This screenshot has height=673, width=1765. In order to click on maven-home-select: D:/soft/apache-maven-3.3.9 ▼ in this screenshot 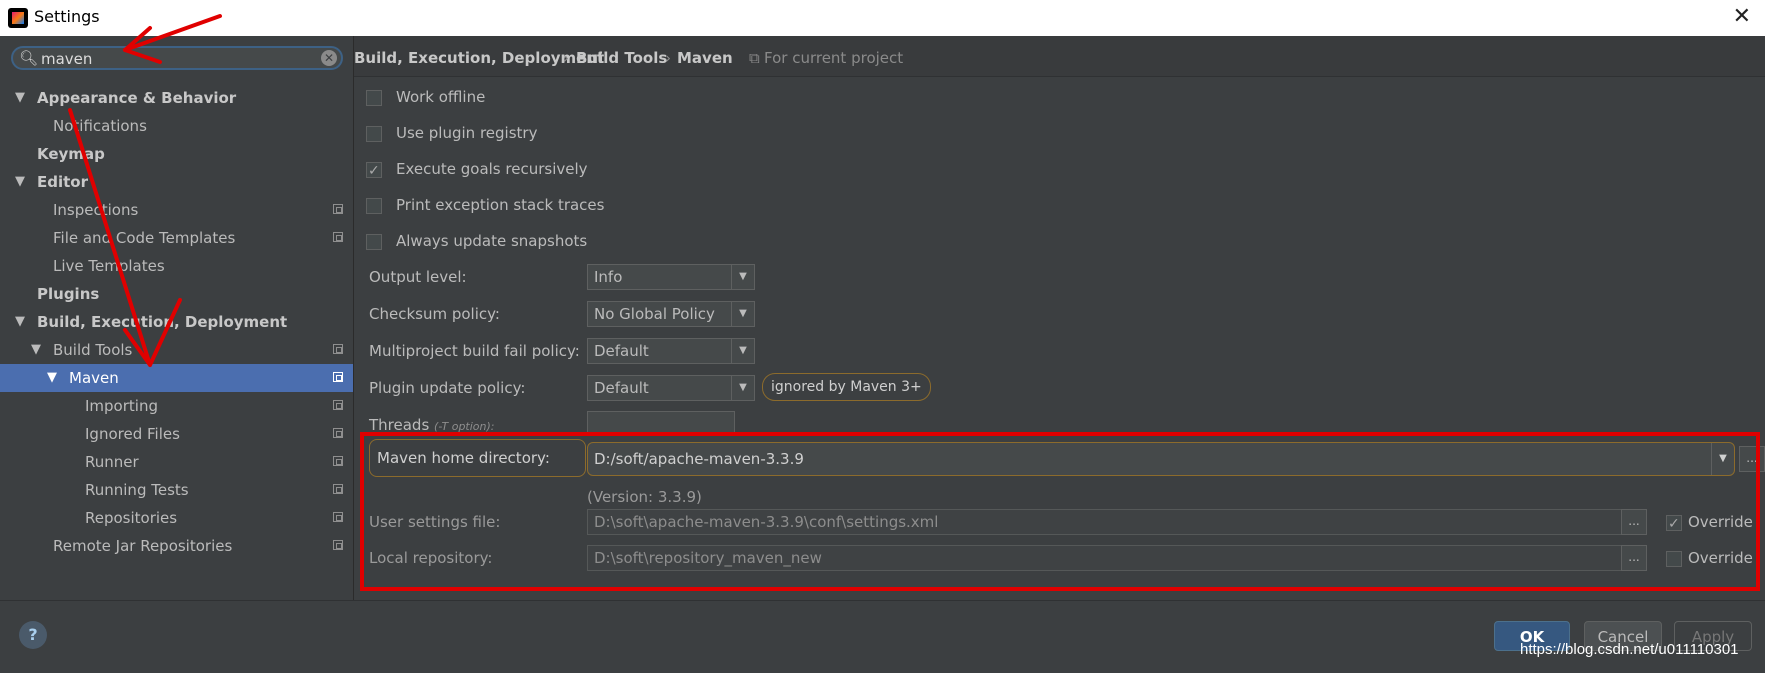, I will do `click(1161, 459)`.